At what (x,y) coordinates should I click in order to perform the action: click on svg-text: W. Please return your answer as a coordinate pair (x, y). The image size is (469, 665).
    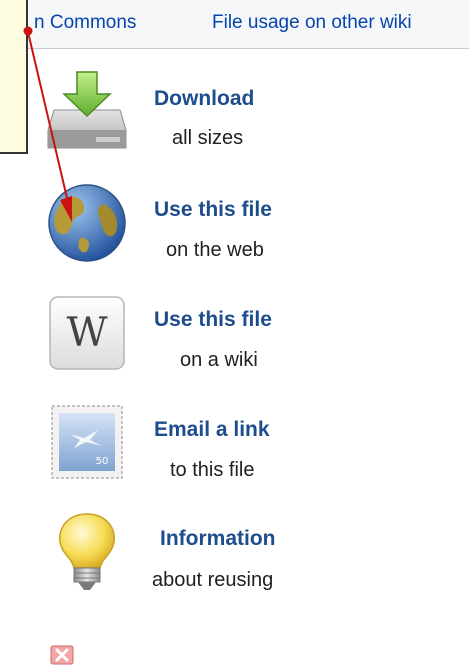
    Looking at the image, I should click on (86, 333).